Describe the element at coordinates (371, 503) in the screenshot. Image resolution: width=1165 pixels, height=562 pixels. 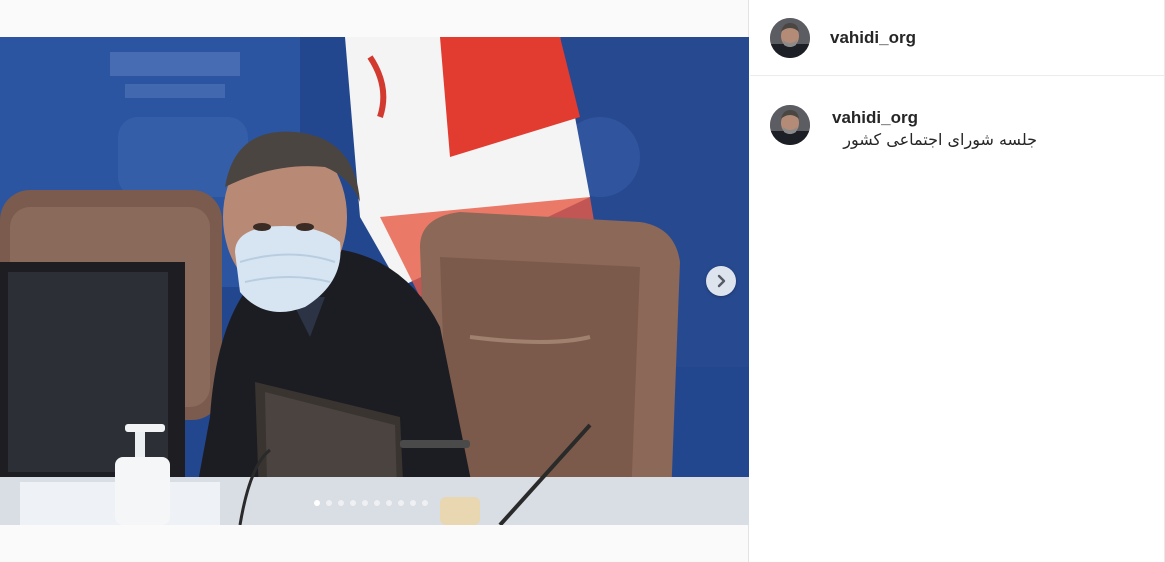
I see `carousel-indicator` at that location.